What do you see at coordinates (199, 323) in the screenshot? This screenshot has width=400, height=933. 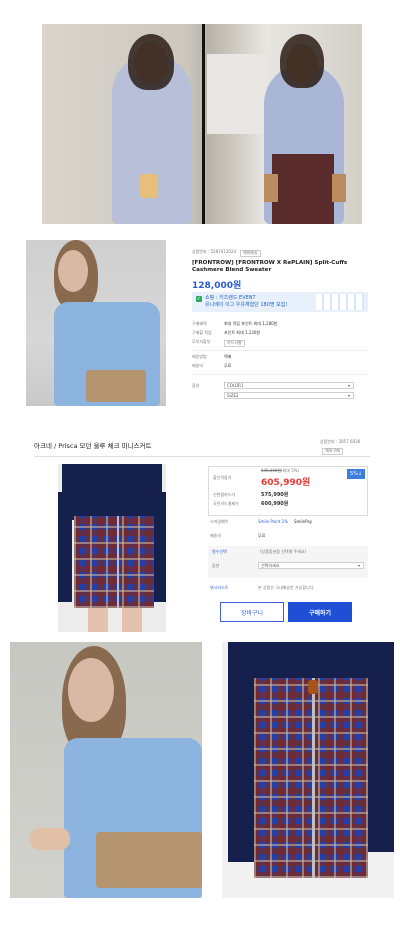 I see `row-label: 구매혜택` at bounding box center [199, 323].